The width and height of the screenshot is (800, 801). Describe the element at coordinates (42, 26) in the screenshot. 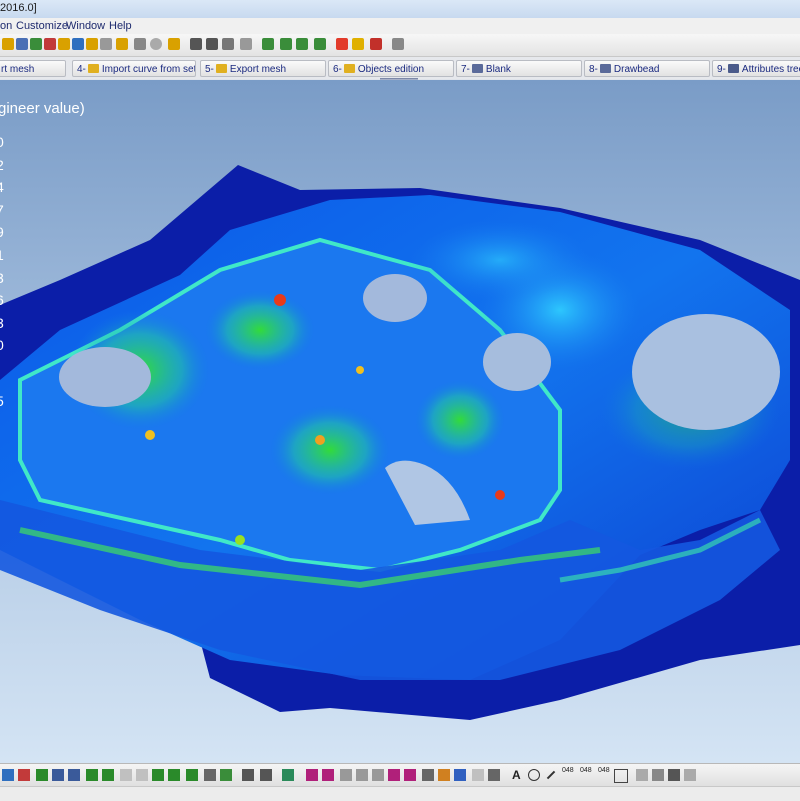

I see `menu-item-customize: Customize` at that location.